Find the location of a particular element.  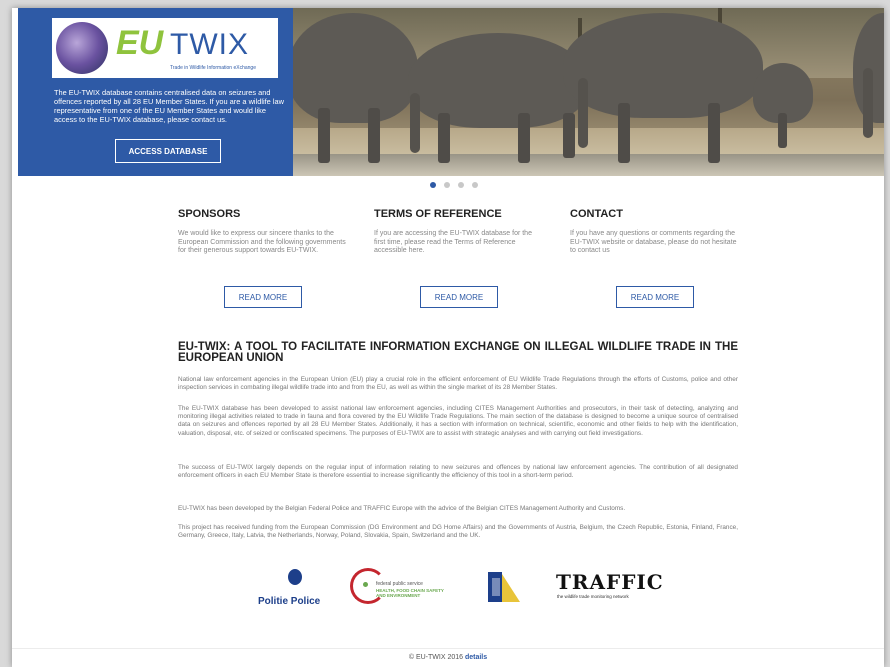

sponsors-read-more-button: READ MORE is located at coordinates (263, 297).